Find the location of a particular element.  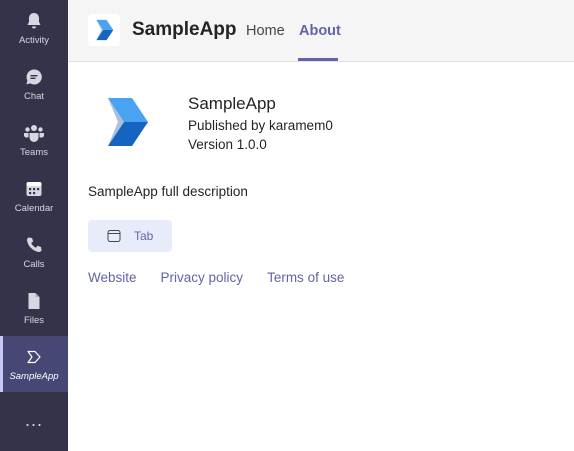

rail-item-label: Calendar is located at coordinates (34, 208).